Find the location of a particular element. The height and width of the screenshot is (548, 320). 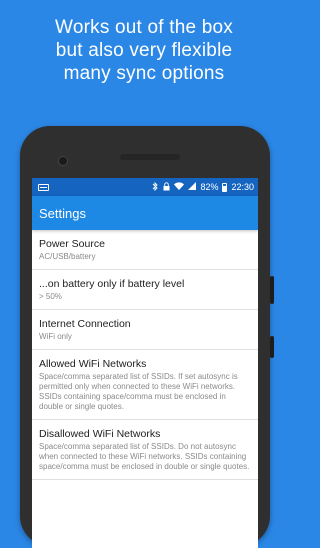

headline-line-1: Works out of the box is located at coordinates (144, 27).